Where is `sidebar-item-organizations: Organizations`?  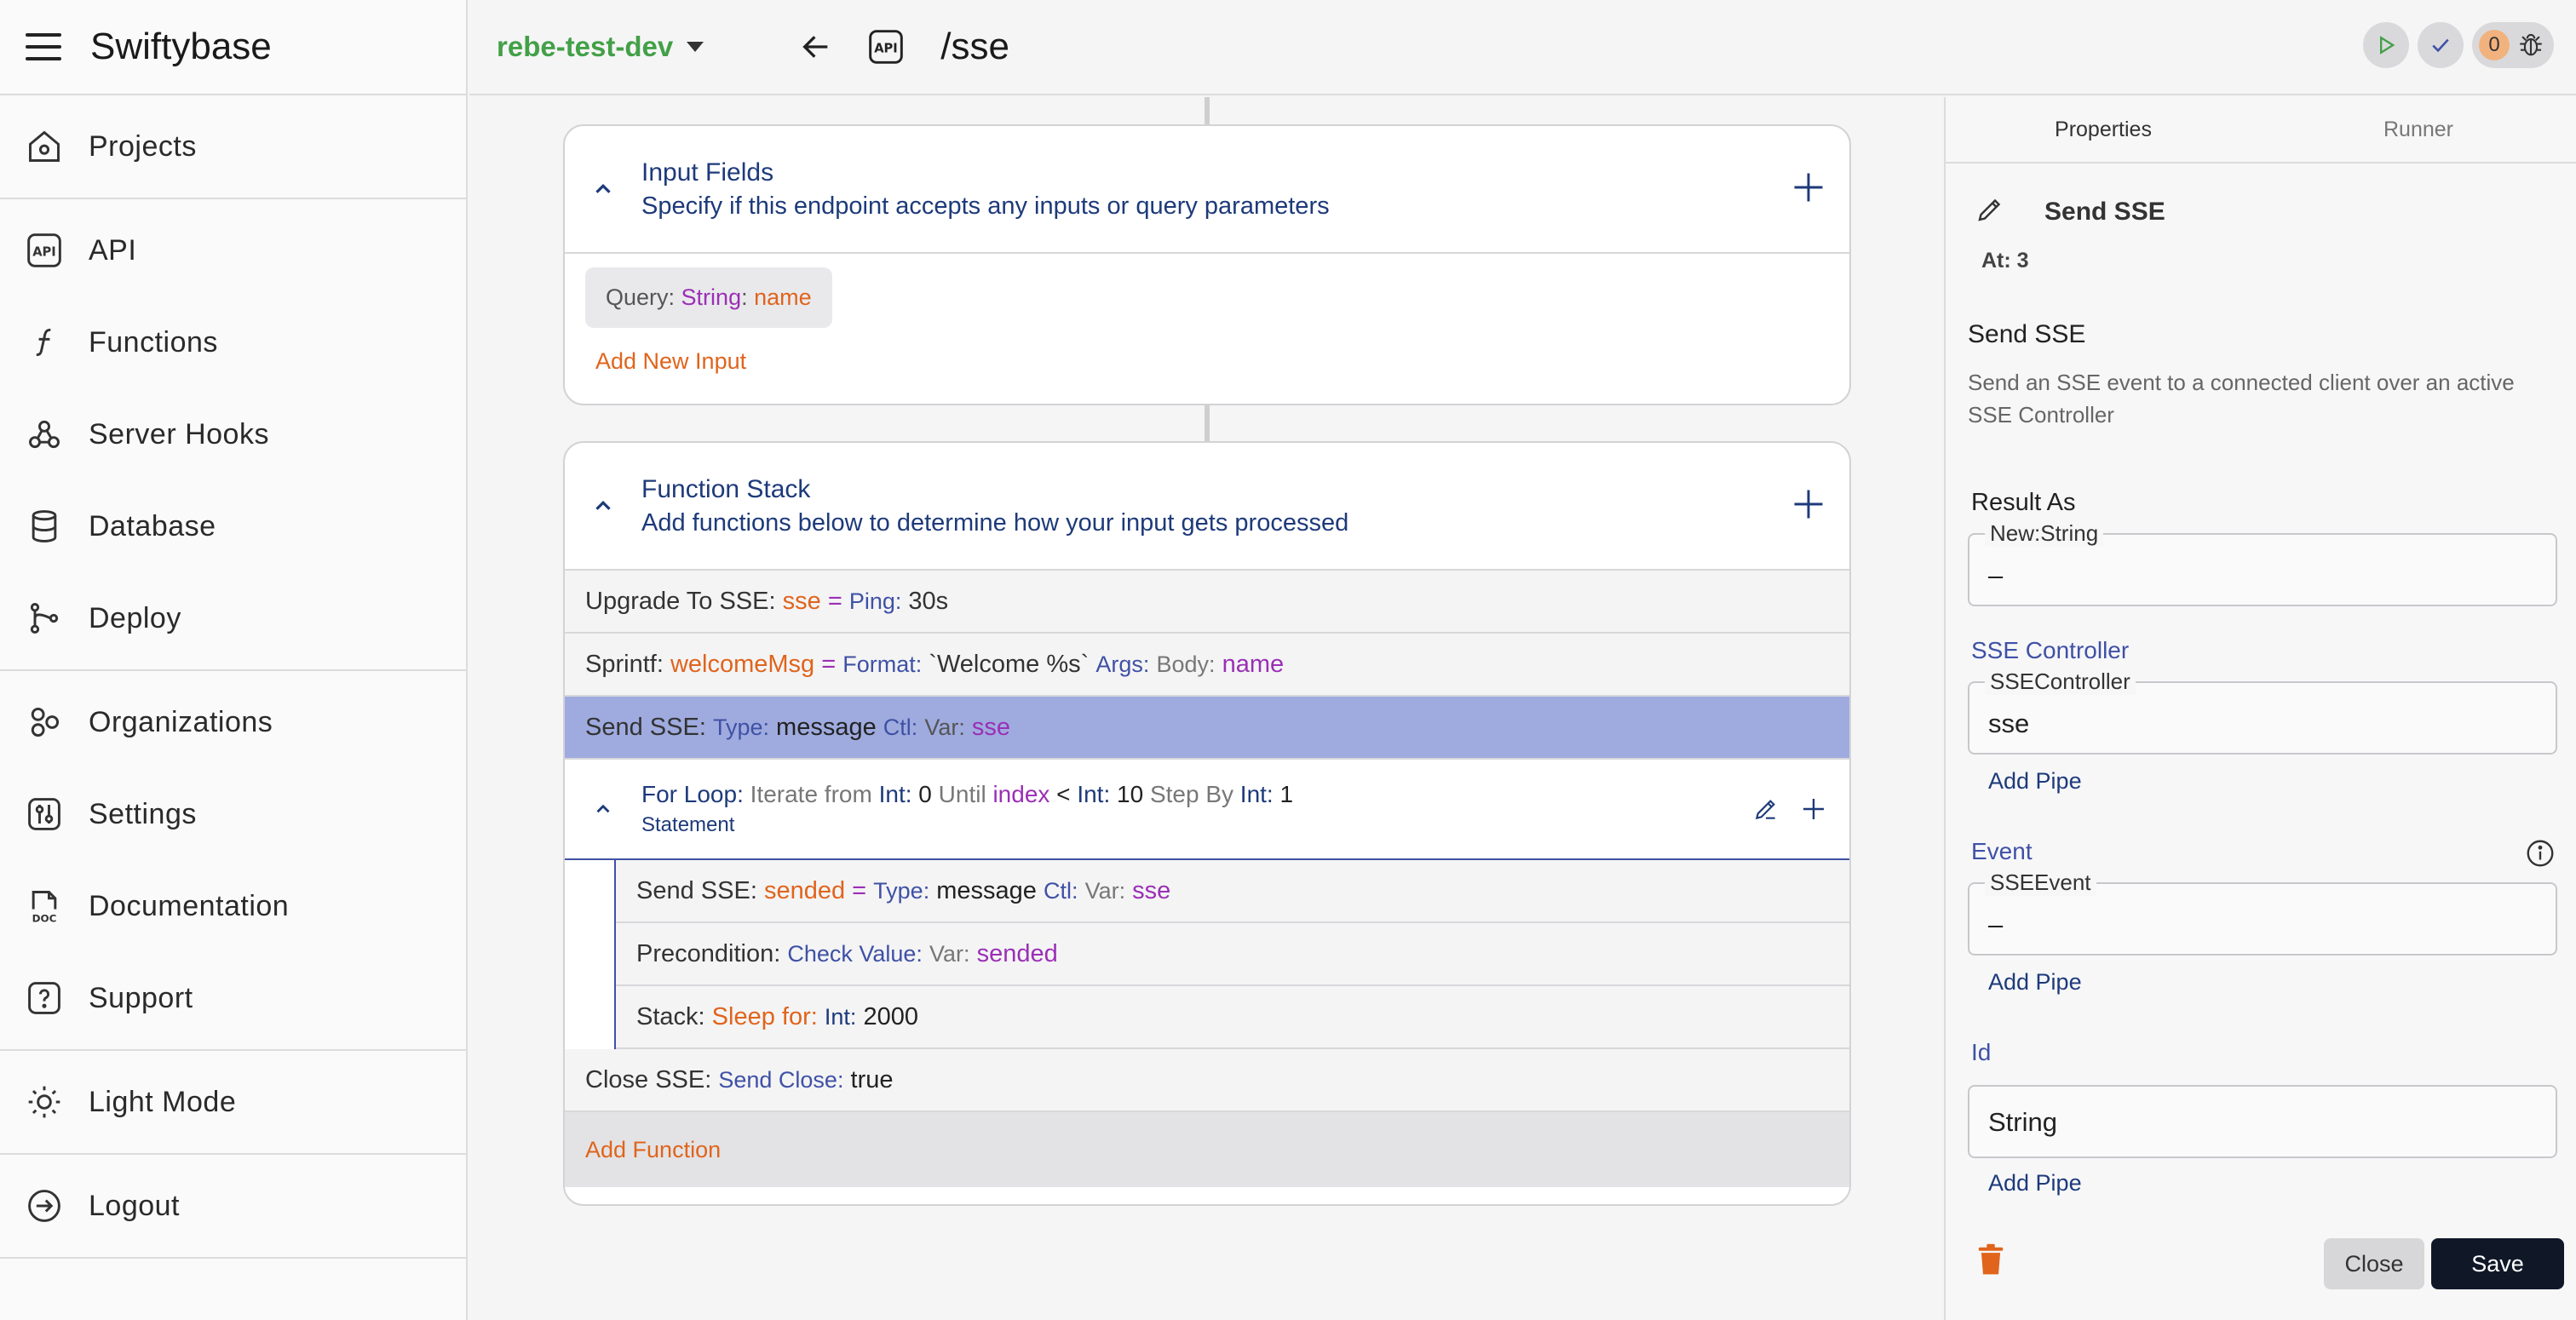
sidebar-item-organizations: Organizations is located at coordinates (233, 722).